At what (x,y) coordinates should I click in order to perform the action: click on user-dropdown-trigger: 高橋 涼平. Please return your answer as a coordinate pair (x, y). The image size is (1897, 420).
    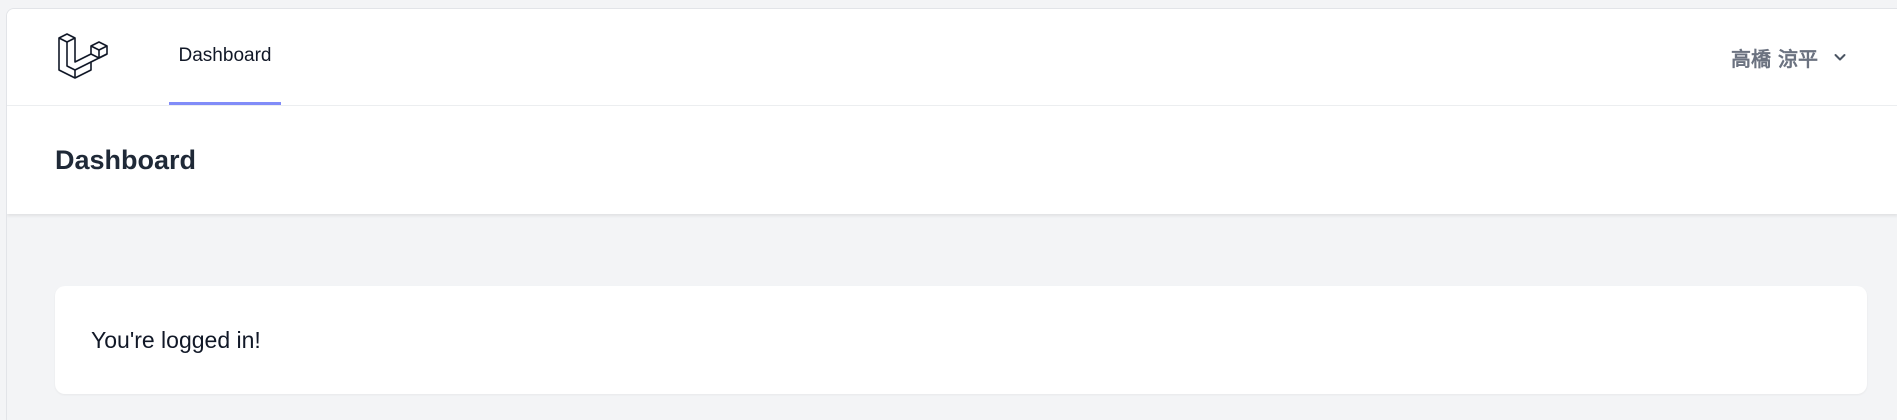
    Looking at the image, I should click on (1789, 57).